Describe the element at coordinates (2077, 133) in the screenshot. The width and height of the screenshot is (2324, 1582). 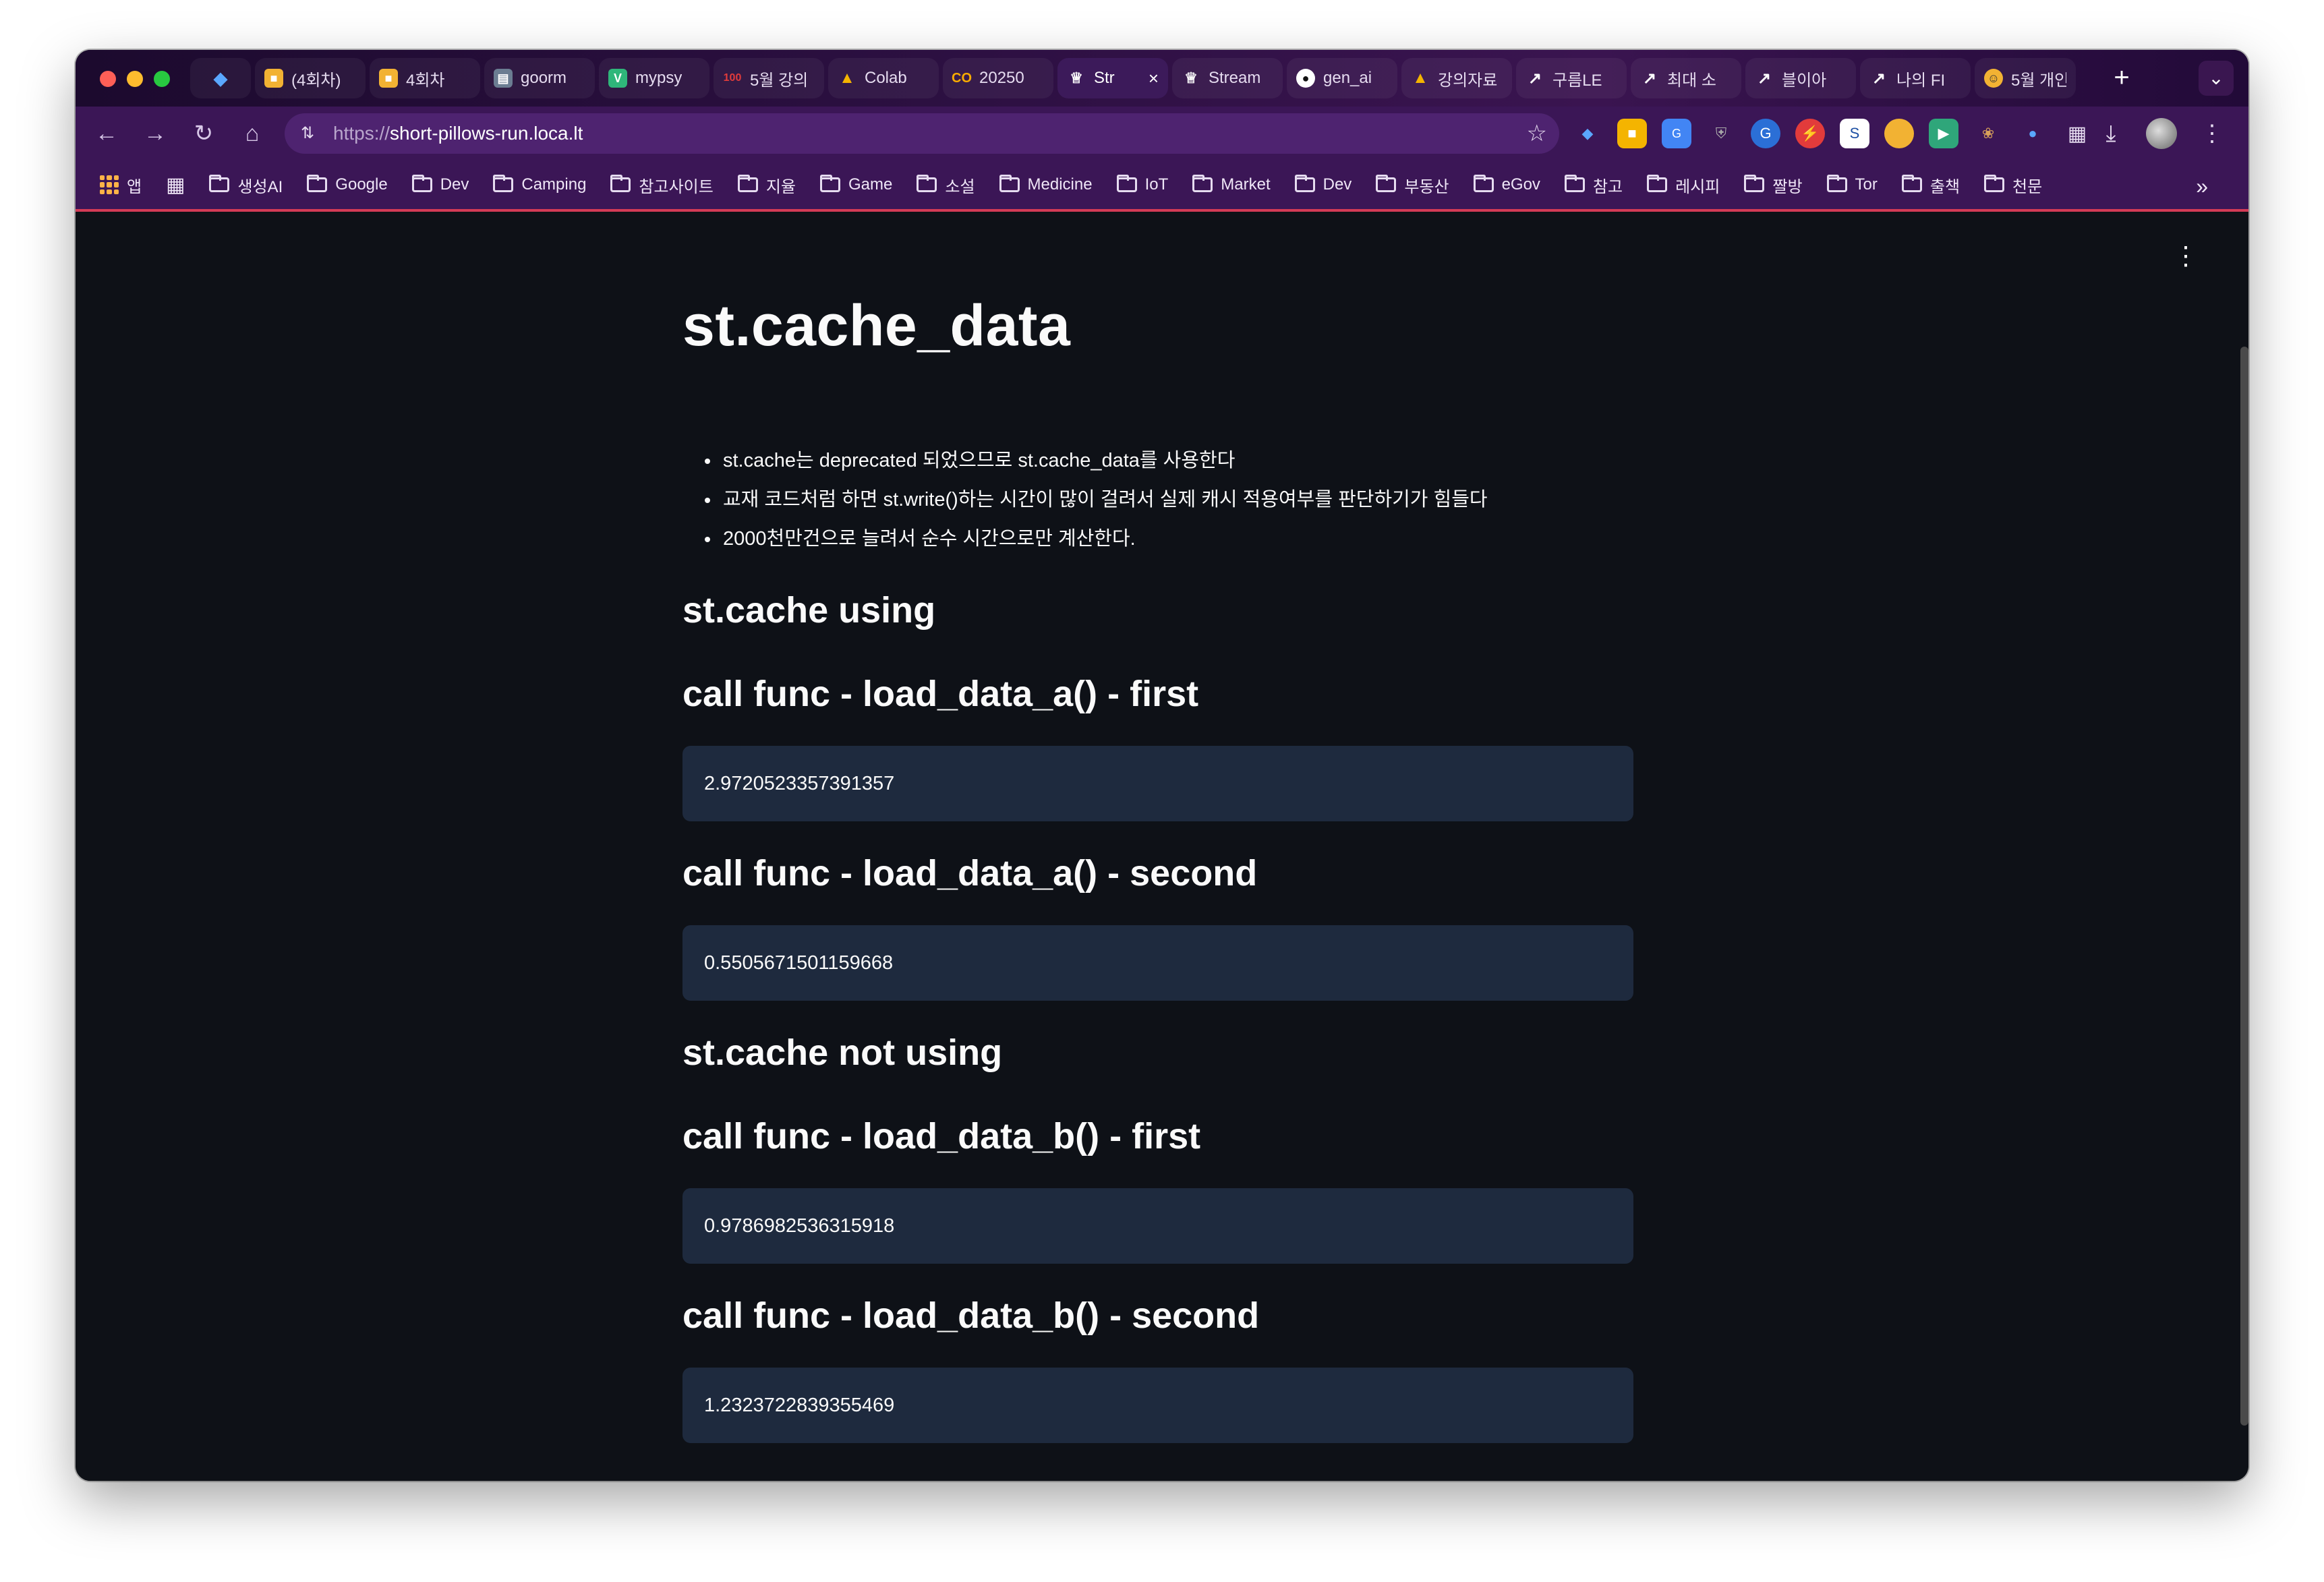
I see `puzzle-extensions-icon: ▦` at that location.